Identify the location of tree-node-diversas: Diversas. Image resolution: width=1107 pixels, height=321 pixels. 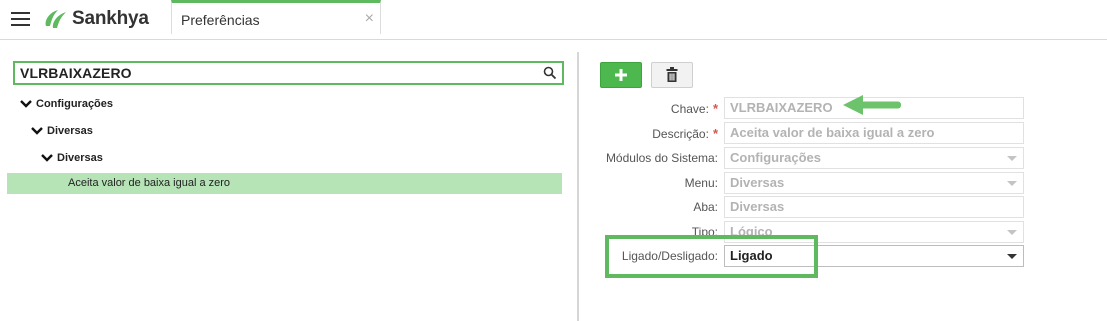
(62, 131).